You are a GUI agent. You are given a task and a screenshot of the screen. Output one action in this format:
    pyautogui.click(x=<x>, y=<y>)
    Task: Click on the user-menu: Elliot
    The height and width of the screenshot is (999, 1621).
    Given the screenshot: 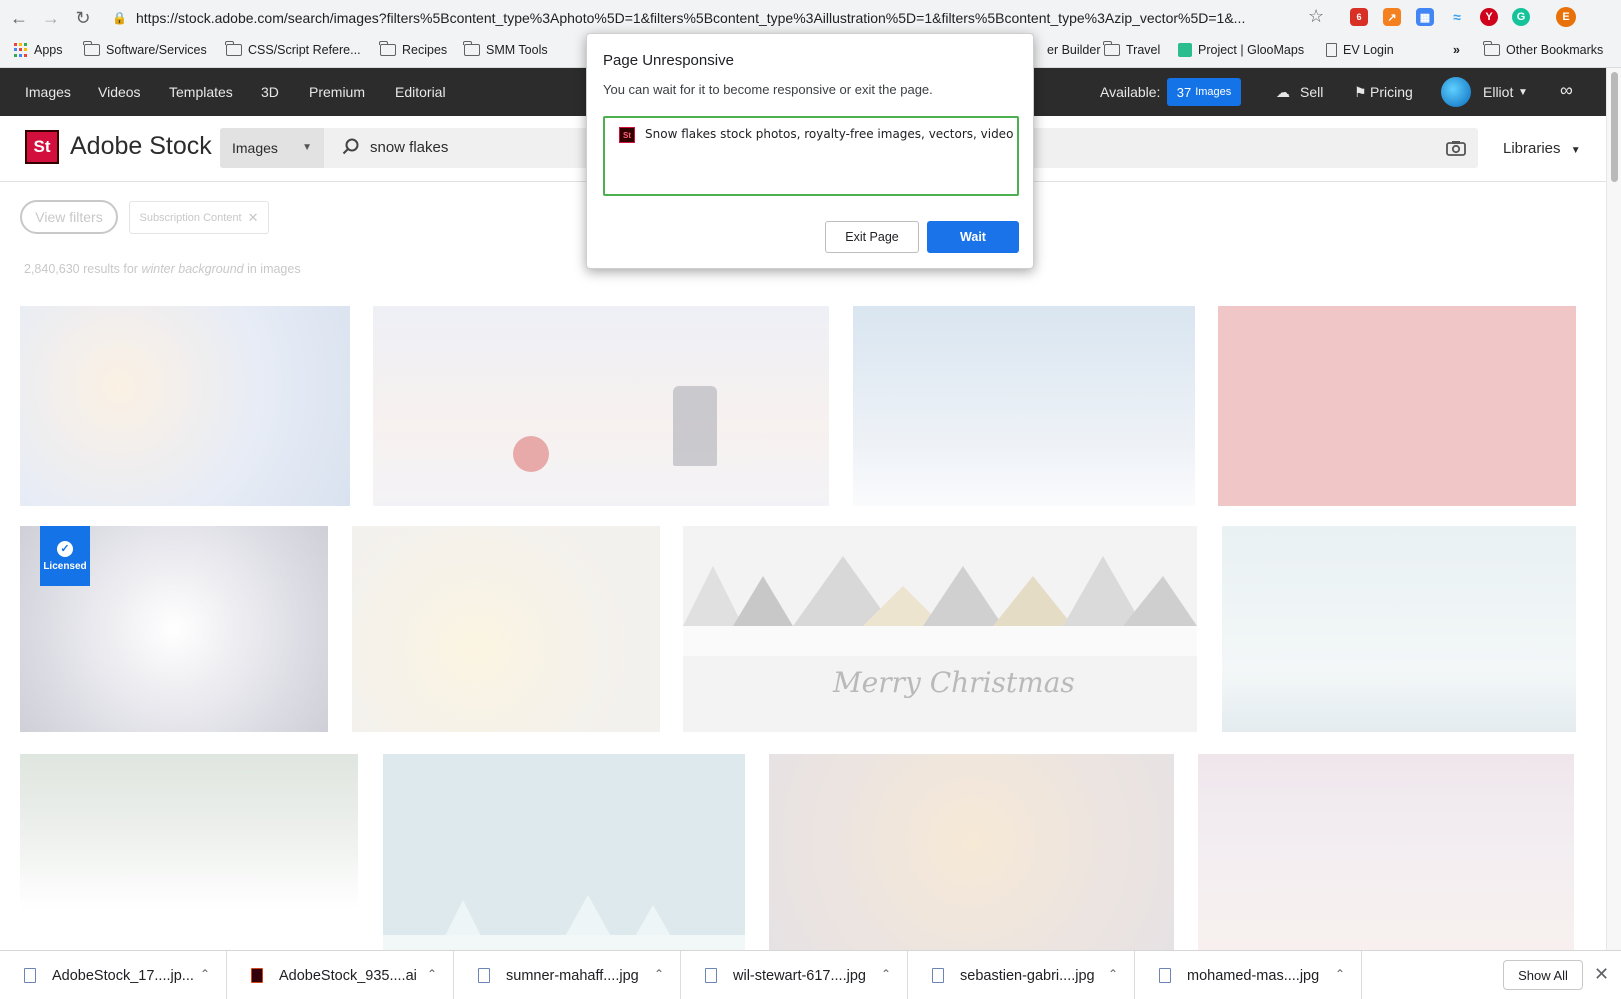 What is the action you would take?
    pyautogui.click(x=1498, y=92)
    